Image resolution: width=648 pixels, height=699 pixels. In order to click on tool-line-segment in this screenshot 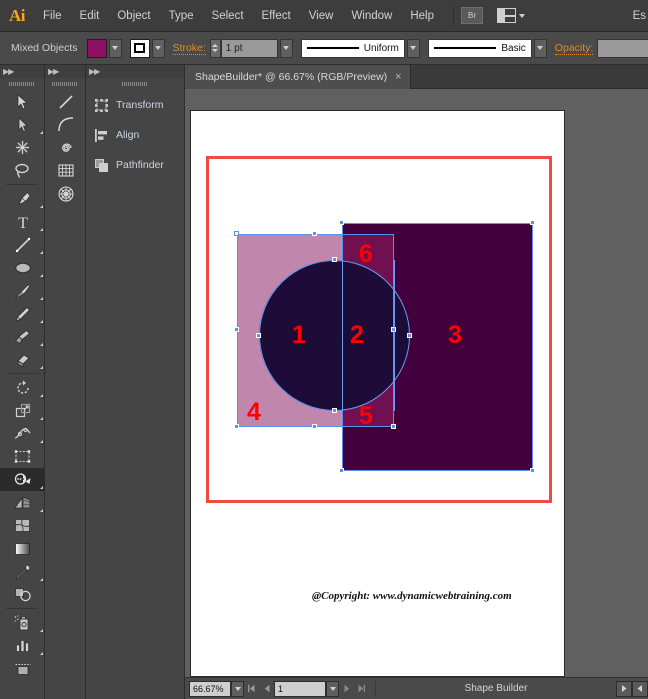, I will do `click(22, 244)`.